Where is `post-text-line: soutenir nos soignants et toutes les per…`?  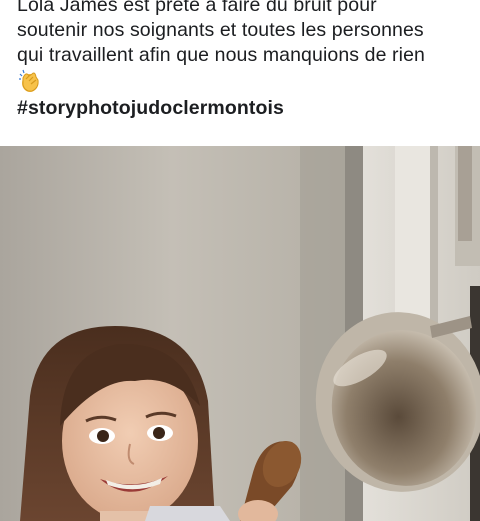 post-text-line: soutenir nos soignants et toutes les per… is located at coordinates (220, 30).